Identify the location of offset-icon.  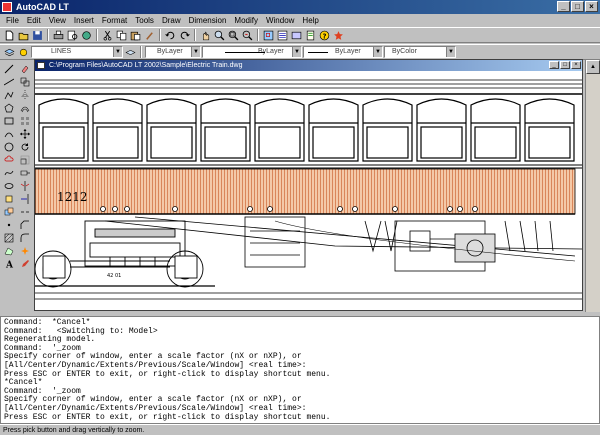
(24, 108).